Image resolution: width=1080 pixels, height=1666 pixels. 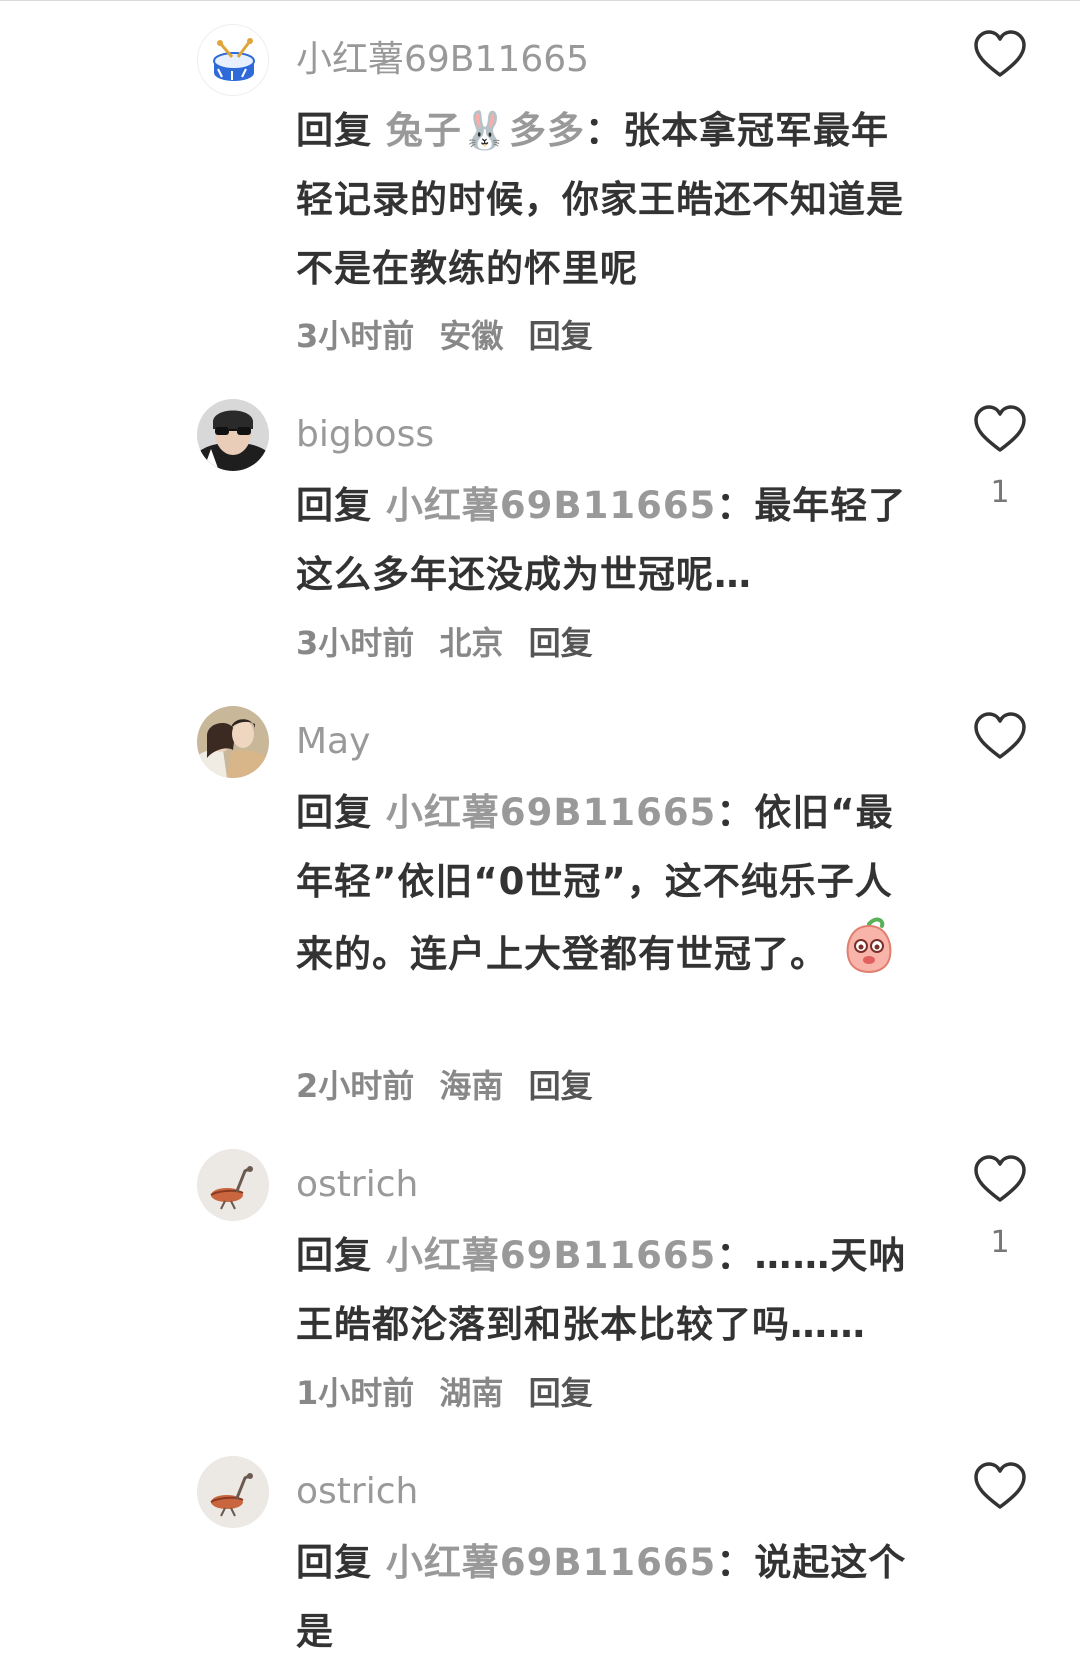 What do you see at coordinates (355, 1086) in the screenshot?
I see `timestamp: 2小时前` at bounding box center [355, 1086].